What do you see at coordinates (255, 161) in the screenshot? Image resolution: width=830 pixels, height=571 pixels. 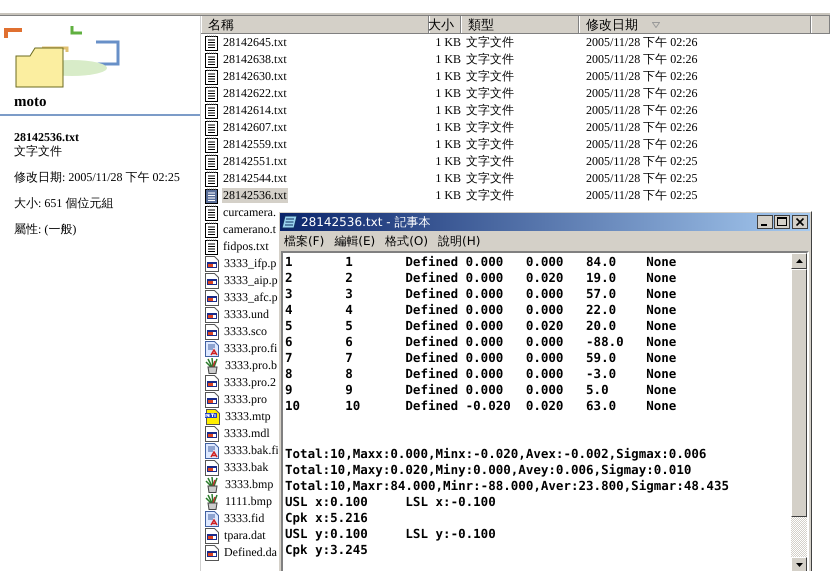 I see `file-name: 28142551.txt` at bounding box center [255, 161].